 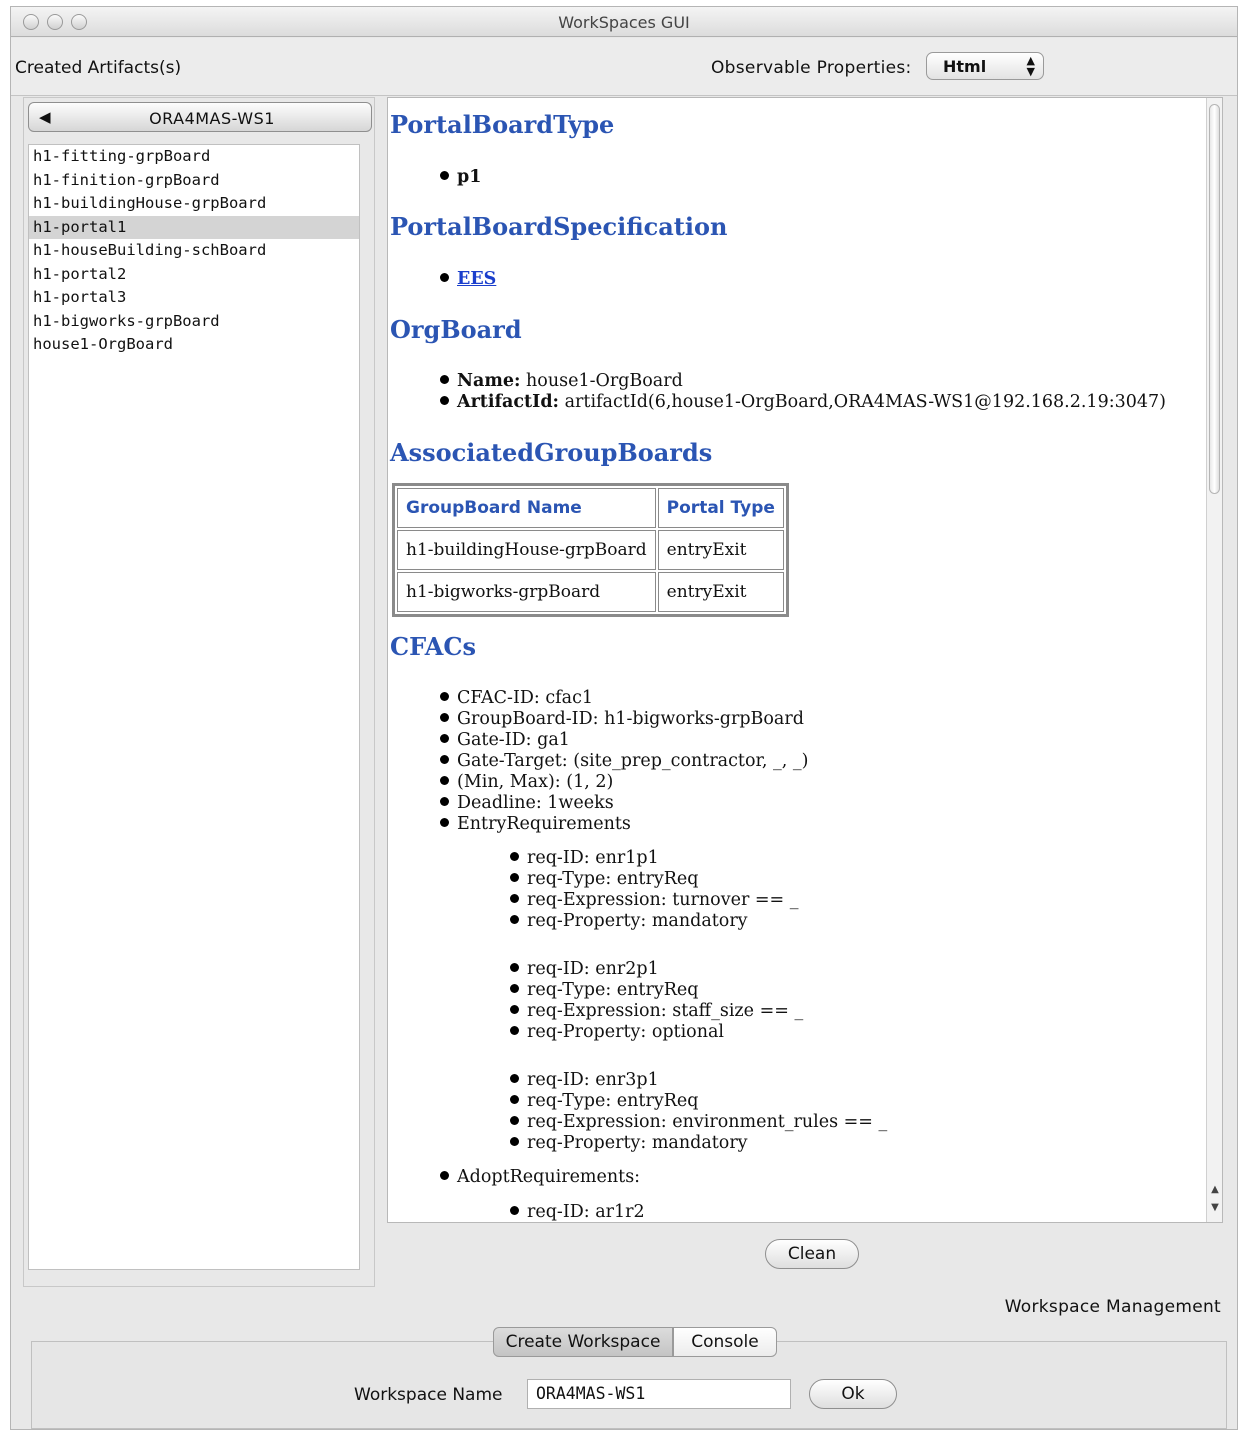 What do you see at coordinates (194, 275) in the screenshot?
I see `artifact-list-item: h1-portal2` at bounding box center [194, 275].